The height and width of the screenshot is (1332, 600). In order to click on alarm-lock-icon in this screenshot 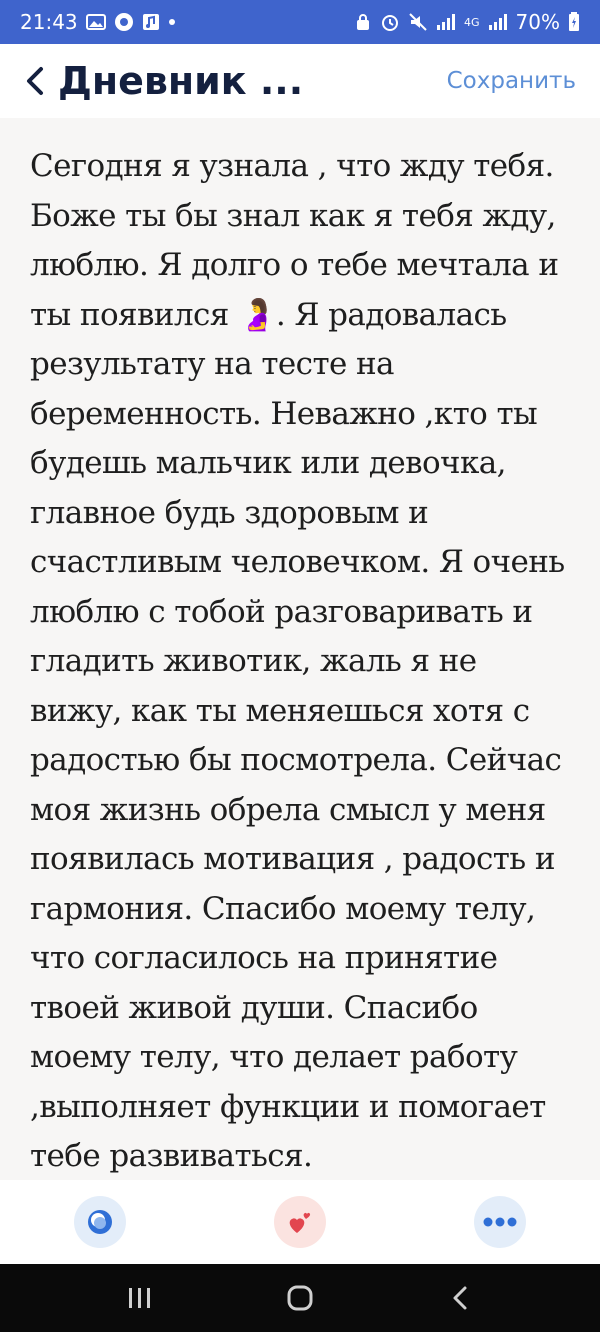, I will do `click(363, 22)`.